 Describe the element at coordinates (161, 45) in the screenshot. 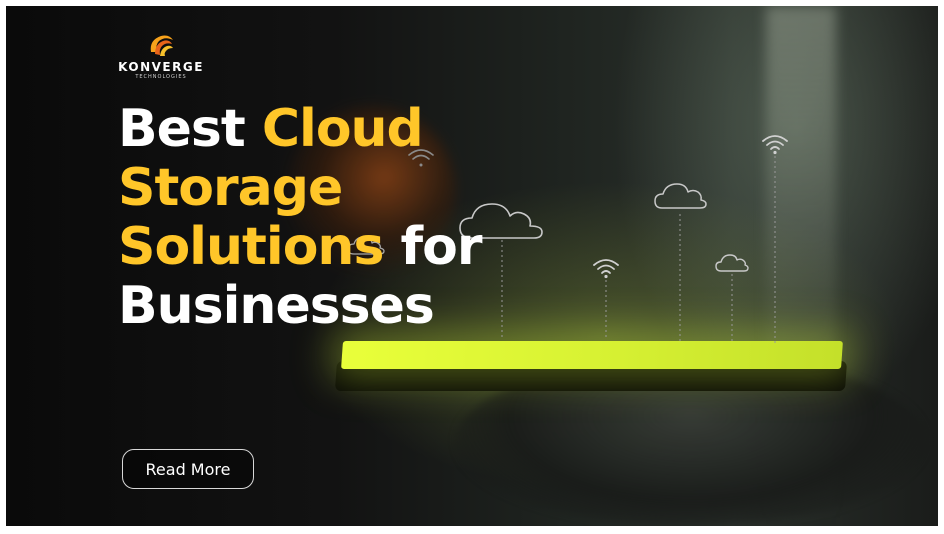

I see `swirl-logo-icon` at that location.